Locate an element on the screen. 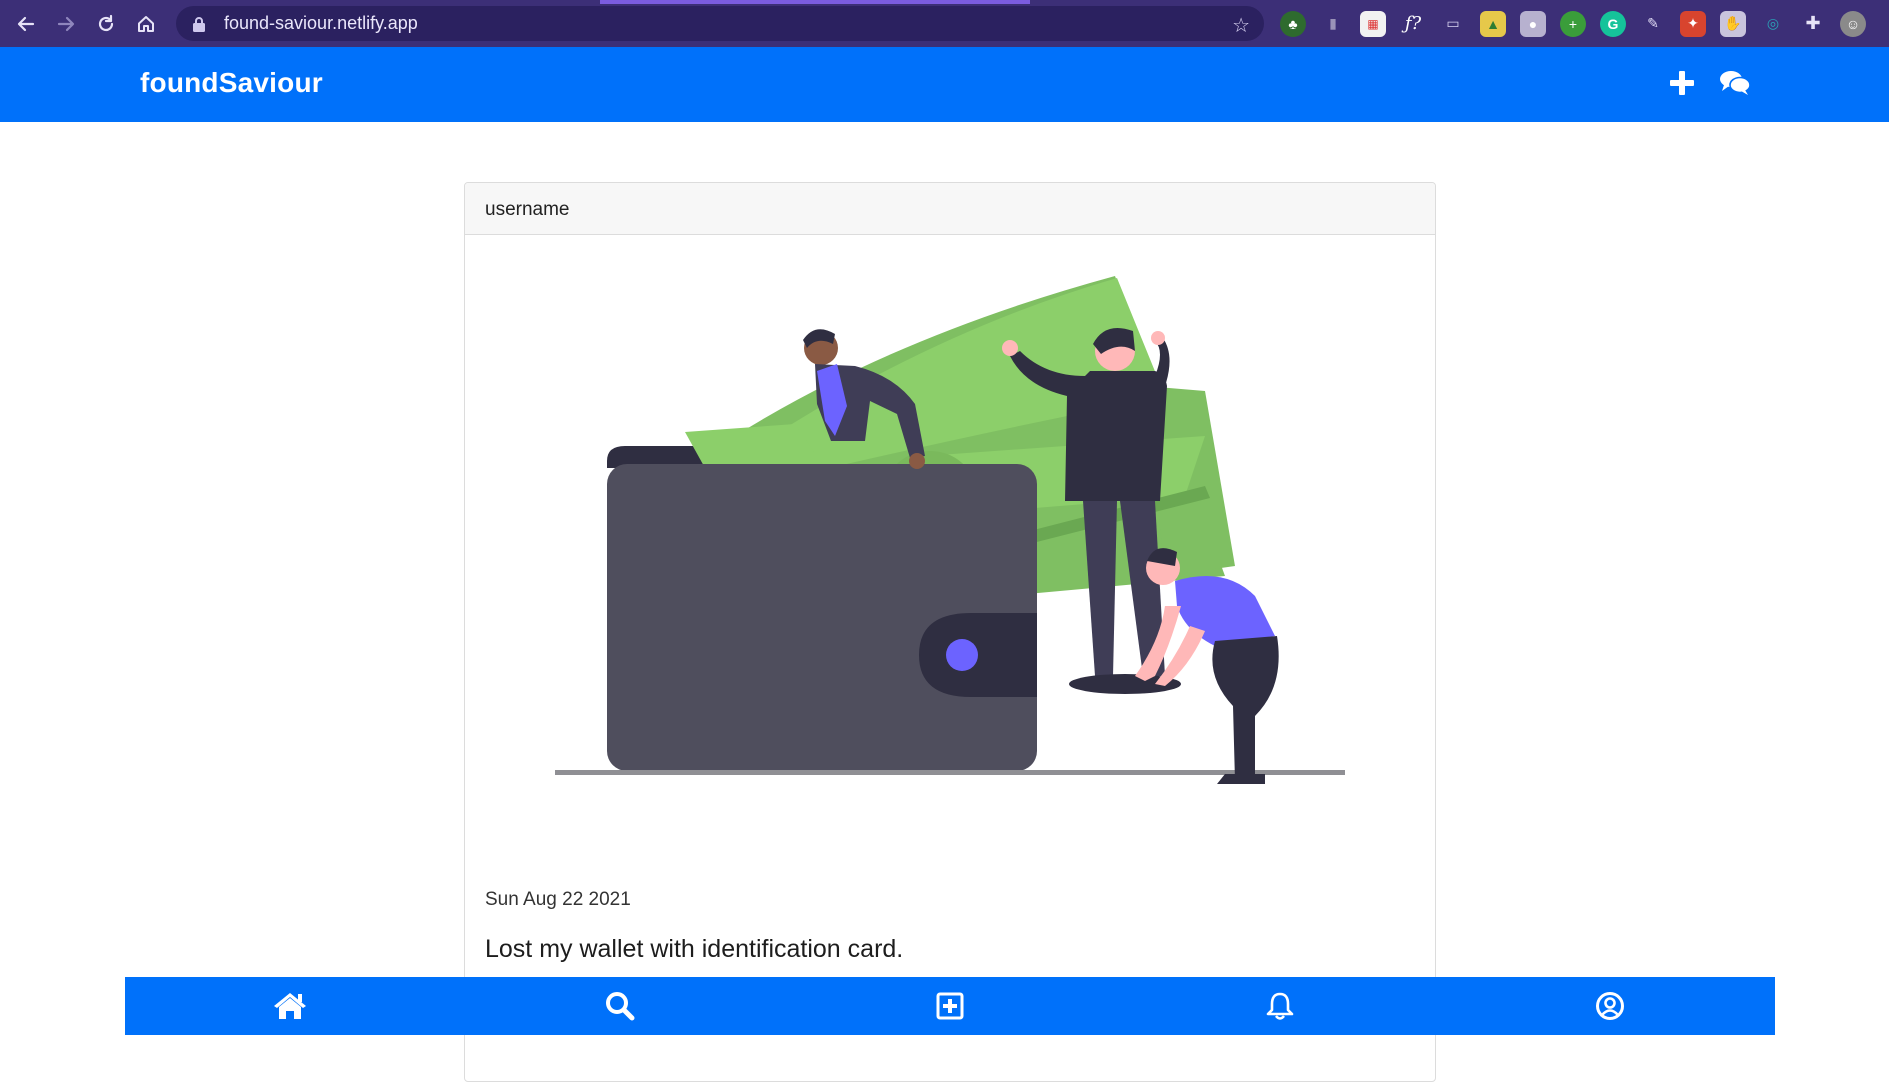 The height and width of the screenshot is (1082, 1889). address-bar: found-saviour.netlify.app ☆ is located at coordinates (720, 23).